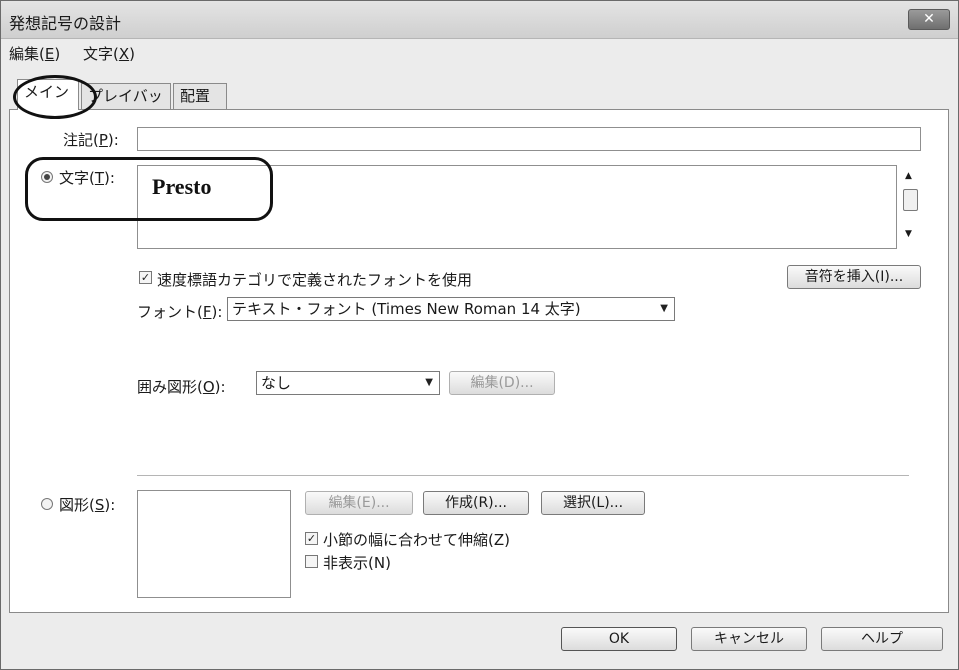  Describe the element at coordinates (416, 540) in the screenshot. I see `stretch-label: 小節の幅に合わせて伸縮(Z)` at that location.